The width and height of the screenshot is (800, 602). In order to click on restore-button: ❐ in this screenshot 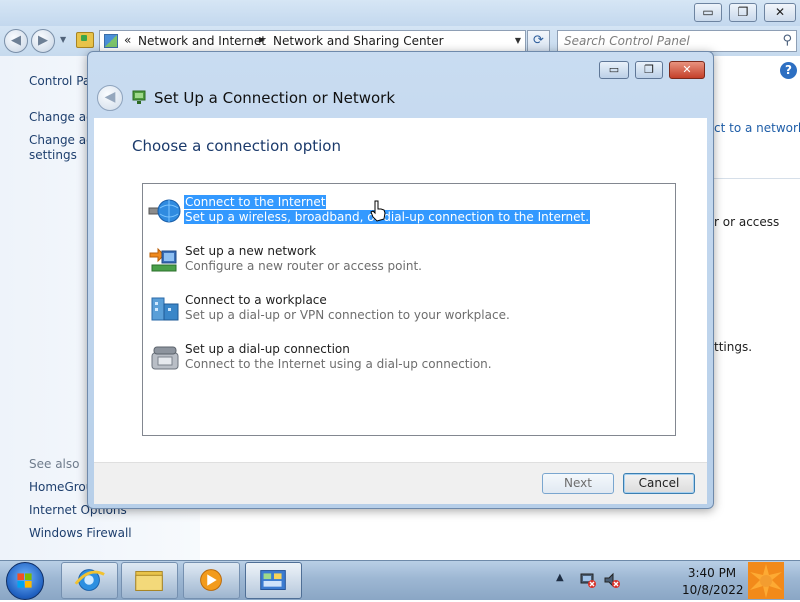, I will do `click(743, 12)`.